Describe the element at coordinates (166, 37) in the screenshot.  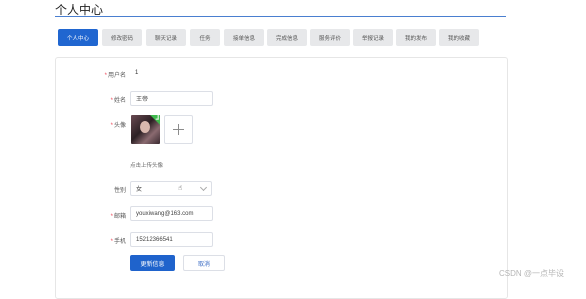
I see `tab-chat-records: 聊天记录` at that location.